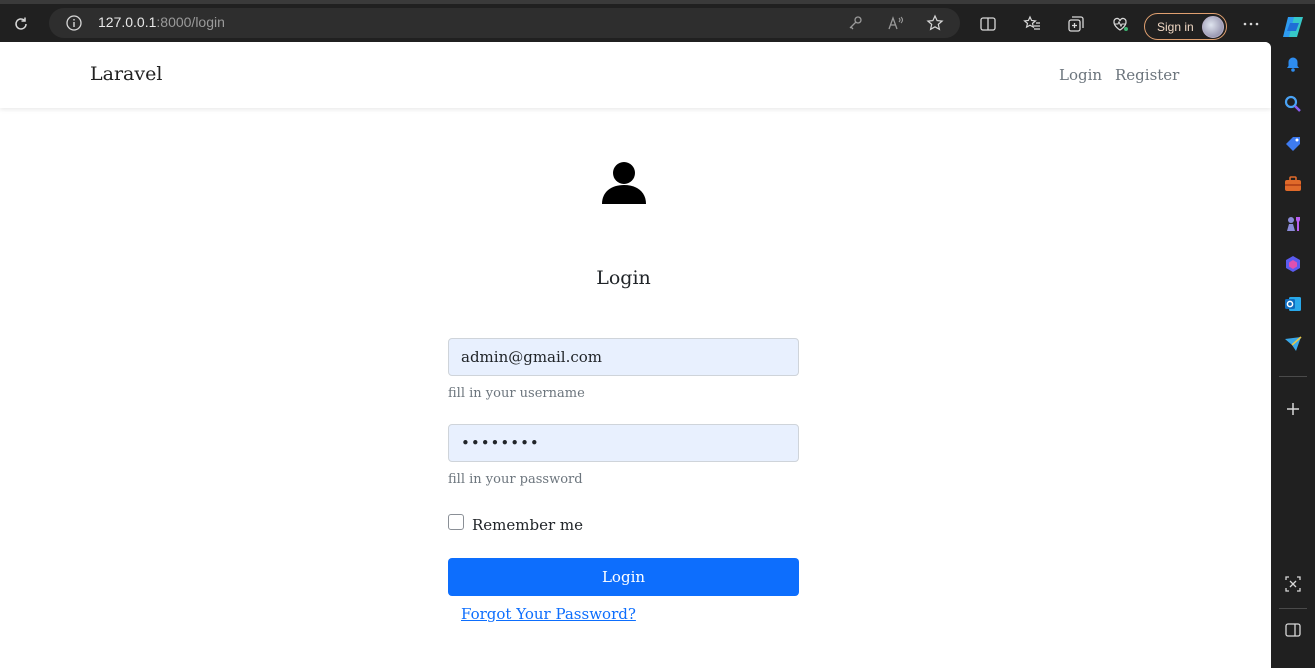 This screenshot has width=1315, height=668. Describe the element at coordinates (548, 614) in the screenshot. I see `forgot-password-link: Forgot Your Password?` at that location.